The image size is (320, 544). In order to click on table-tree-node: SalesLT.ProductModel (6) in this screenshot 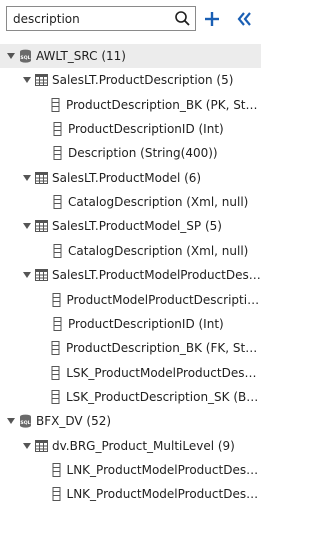, I will do `click(130, 178)`.